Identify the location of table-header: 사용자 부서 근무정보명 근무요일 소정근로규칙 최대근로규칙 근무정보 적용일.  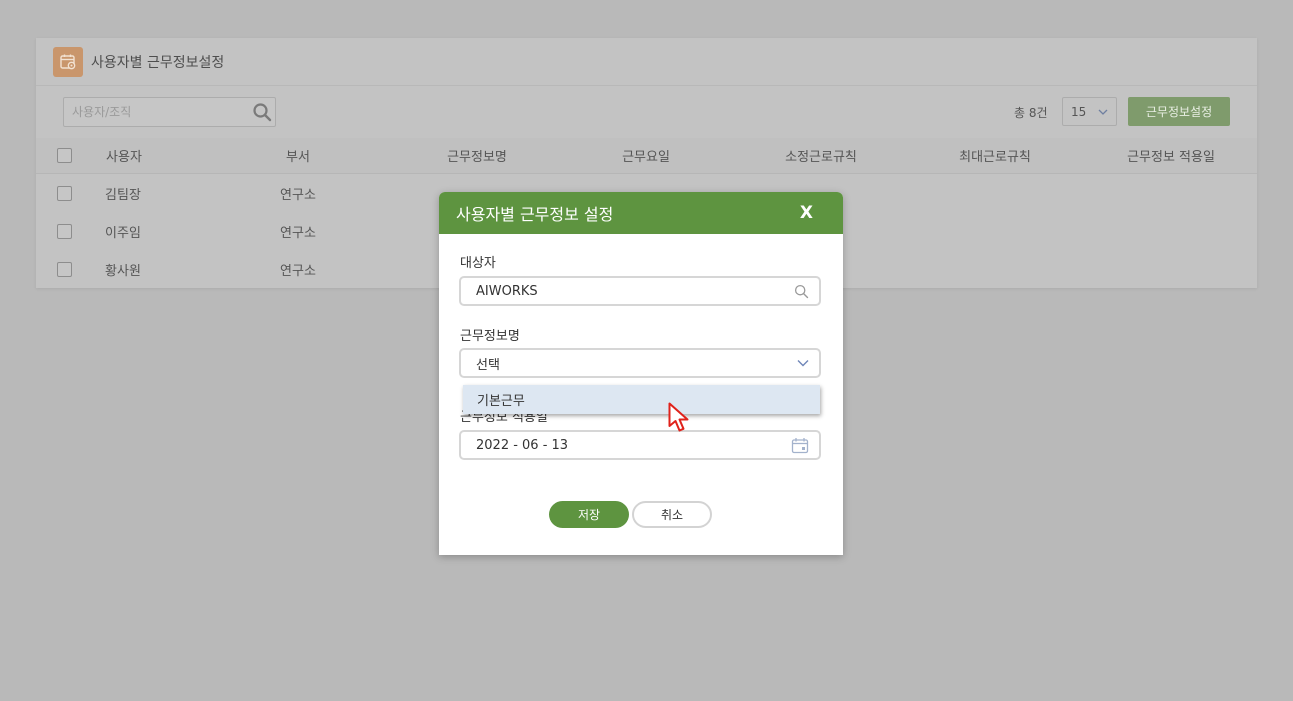
(646, 156).